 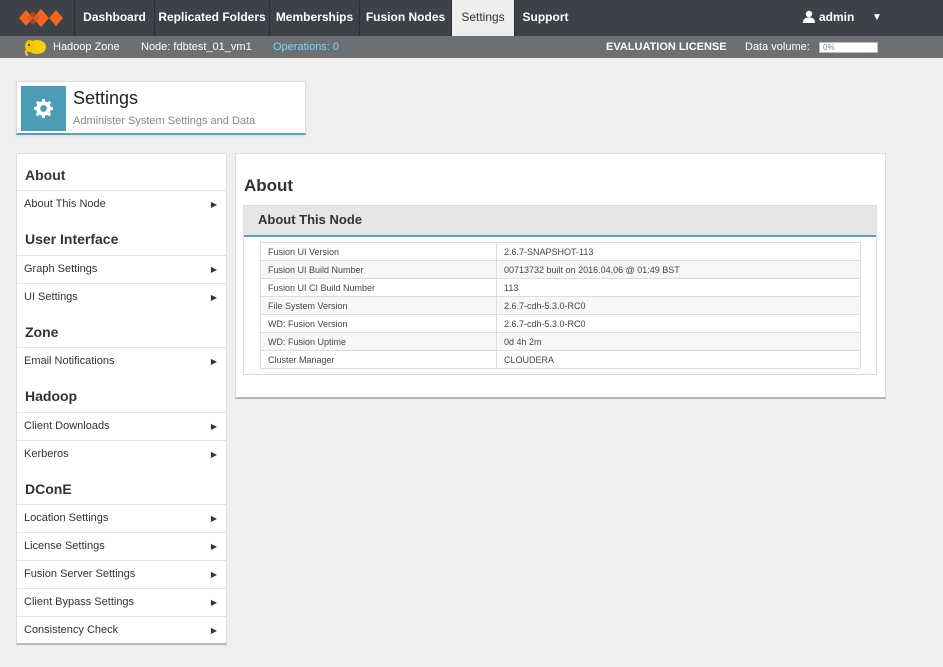 I want to click on tab-replicated-folders: Replicated Folders, so click(x=211, y=18).